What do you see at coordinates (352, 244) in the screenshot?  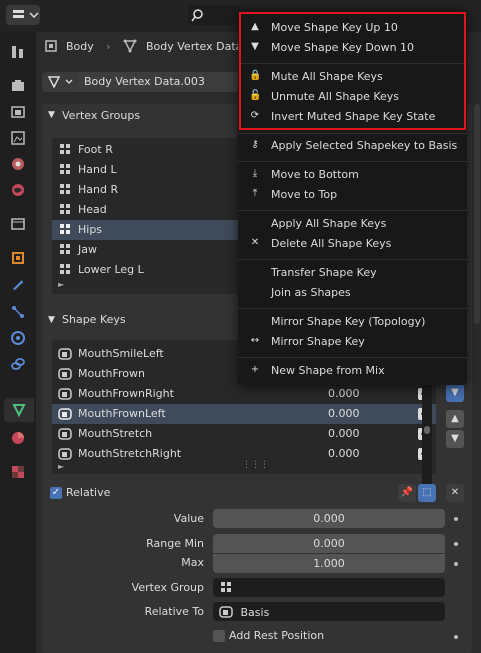 I see `menu-item-delete-all: ✕ Delete All Shape Keys` at bounding box center [352, 244].